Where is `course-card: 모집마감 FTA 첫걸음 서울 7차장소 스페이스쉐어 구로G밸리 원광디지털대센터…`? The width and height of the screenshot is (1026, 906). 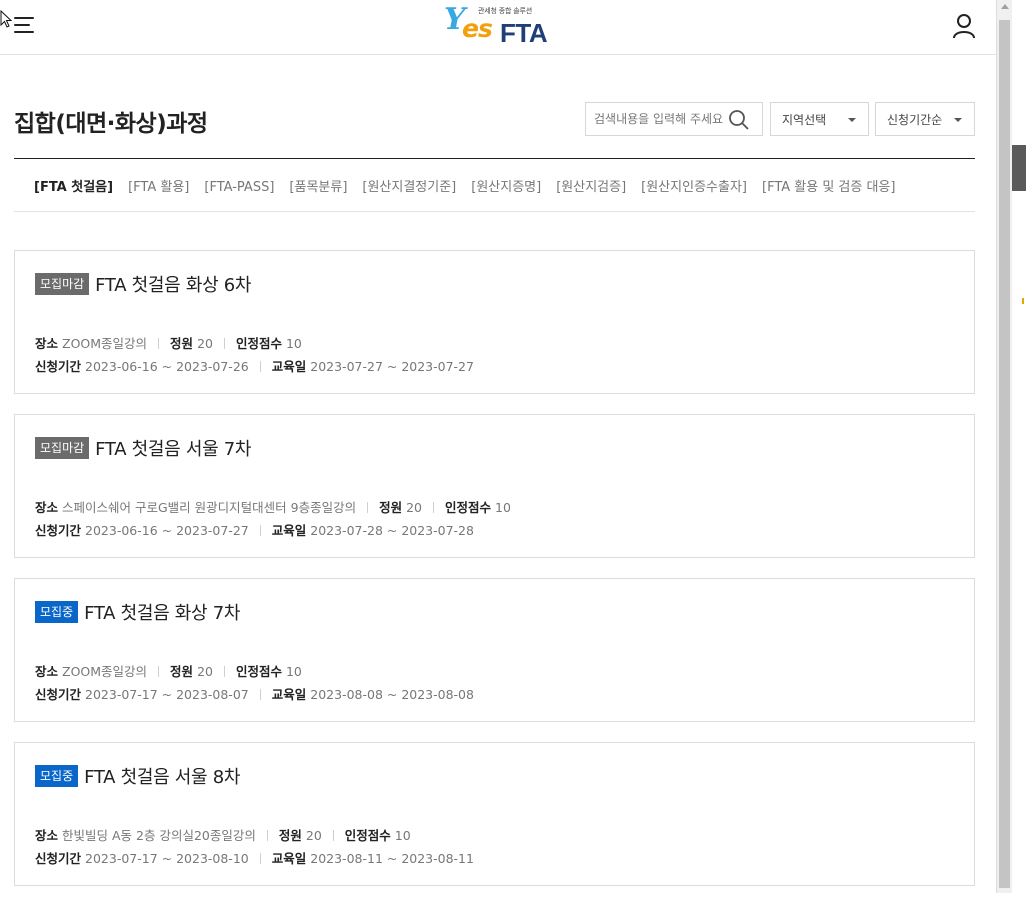
course-card: 모집마감 FTA 첫걸음 서울 7차장소 스페이스쉐어 구로G밸리 원광디지털대센터… is located at coordinates (494, 486).